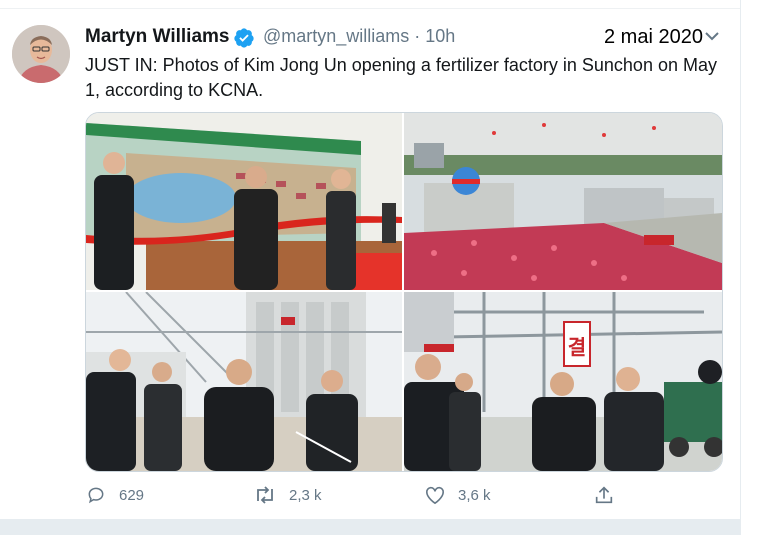 The image size is (757, 535). Describe the element at coordinates (653, 37) in the screenshot. I see `date-annotation: 2 mai 2020` at that location.